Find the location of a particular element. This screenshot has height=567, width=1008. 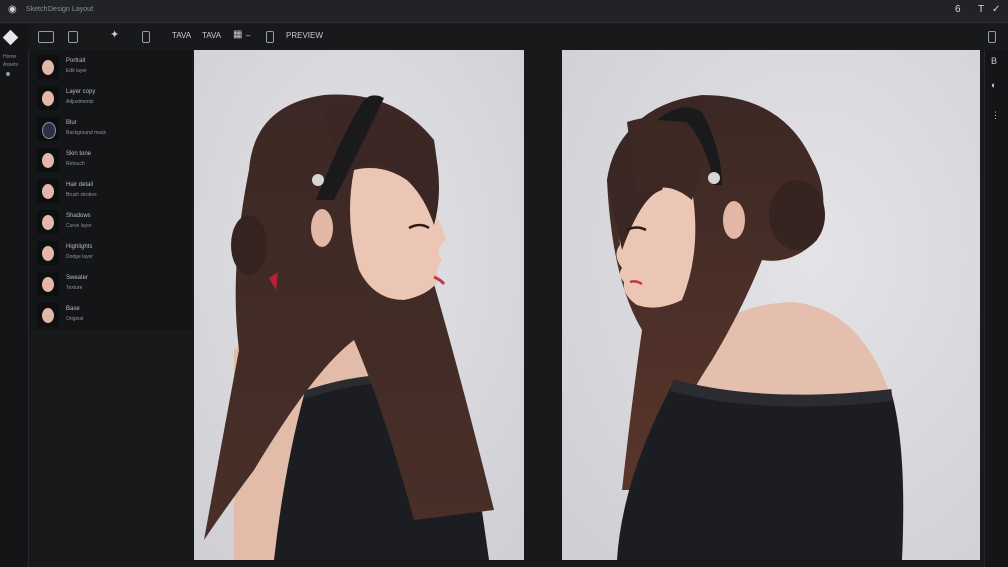

rail-label-home: Home is located at coordinates (9, 57).